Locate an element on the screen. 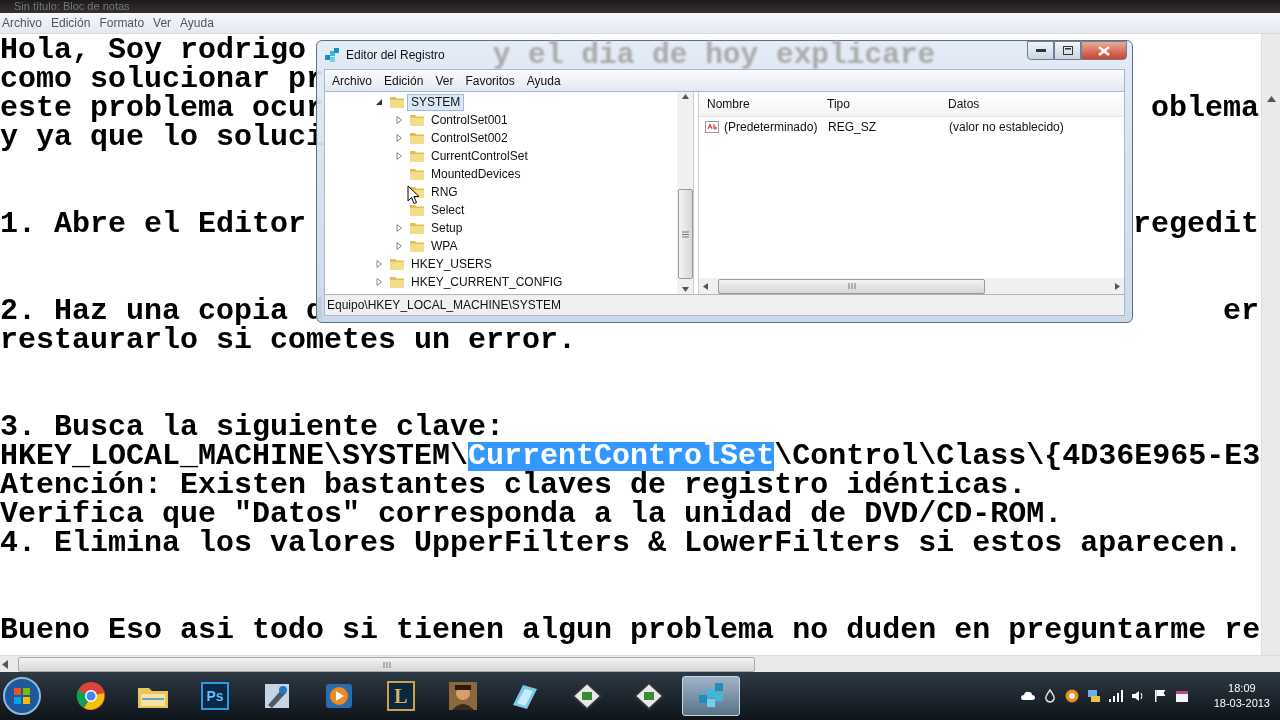 The height and width of the screenshot is (720, 1280). network-icon is located at coordinates (1093, 696).